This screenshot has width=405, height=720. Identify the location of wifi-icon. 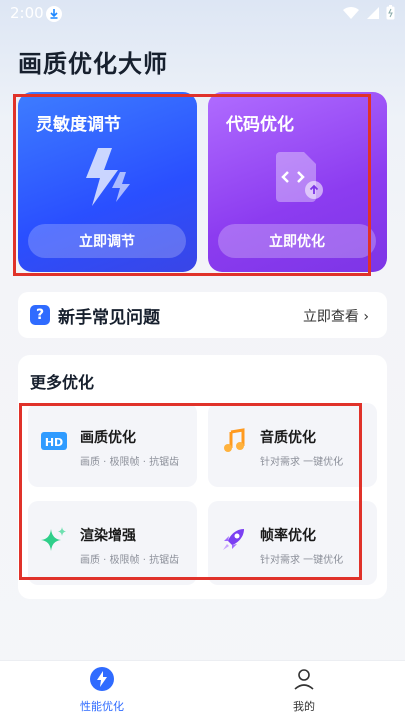
(351, 14).